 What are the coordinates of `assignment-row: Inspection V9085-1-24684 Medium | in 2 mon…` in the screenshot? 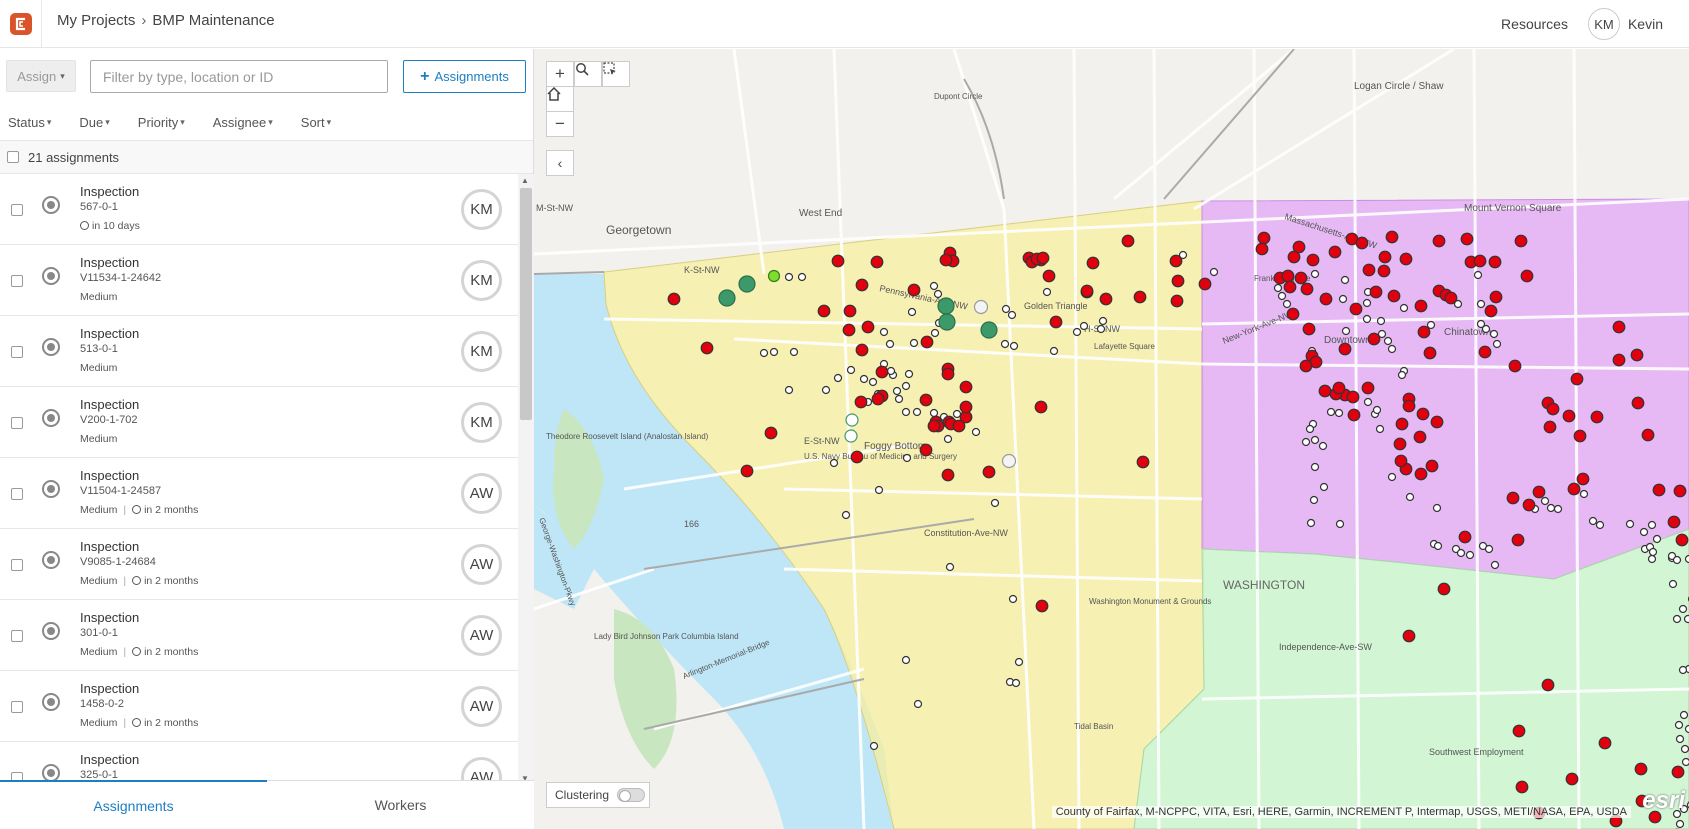 It's located at (259, 564).